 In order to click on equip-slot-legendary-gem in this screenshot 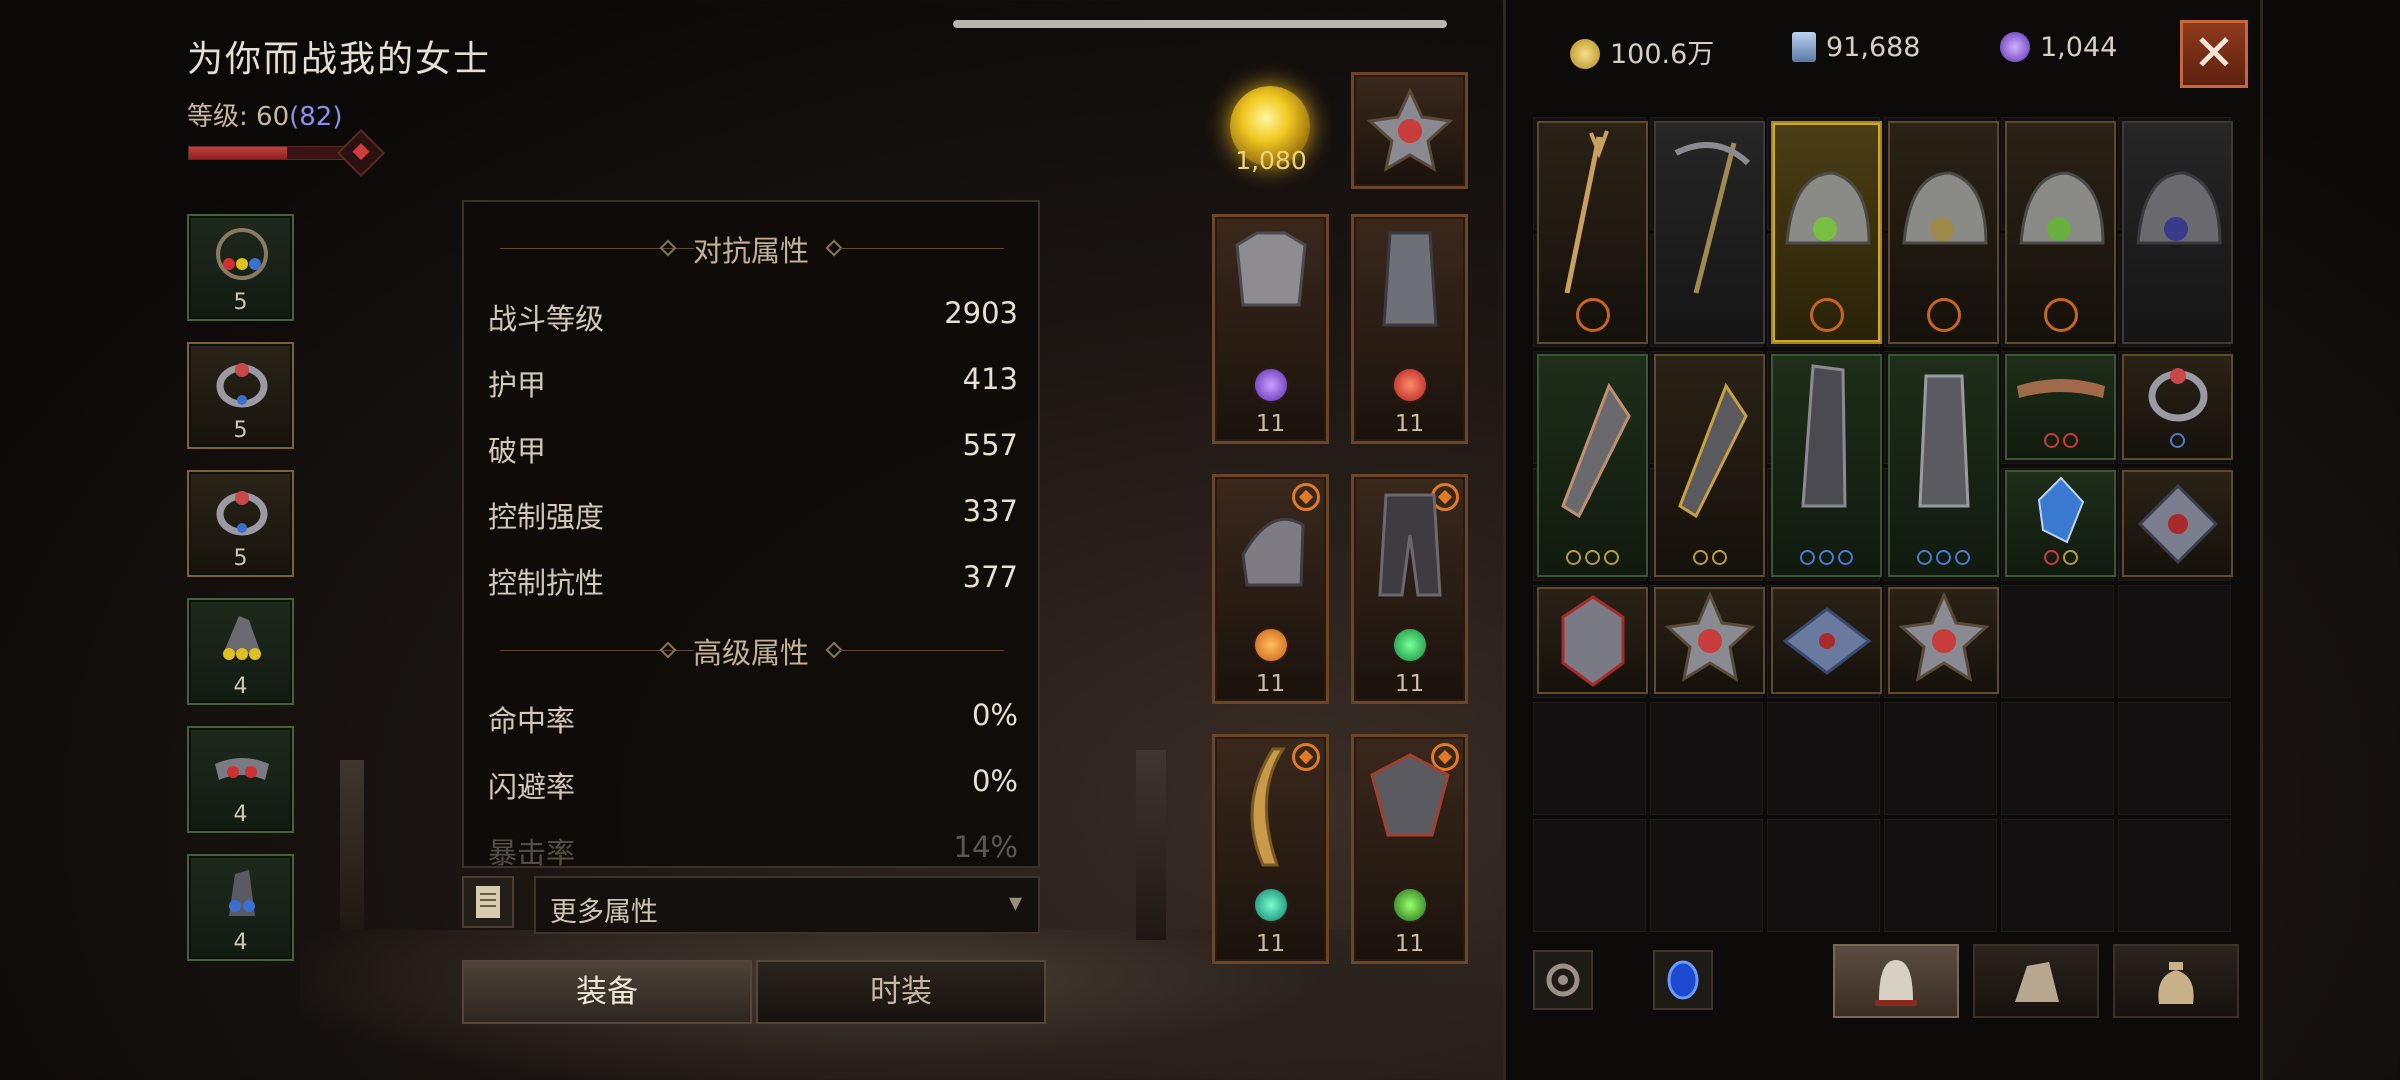, I will do `click(1409, 130)`.